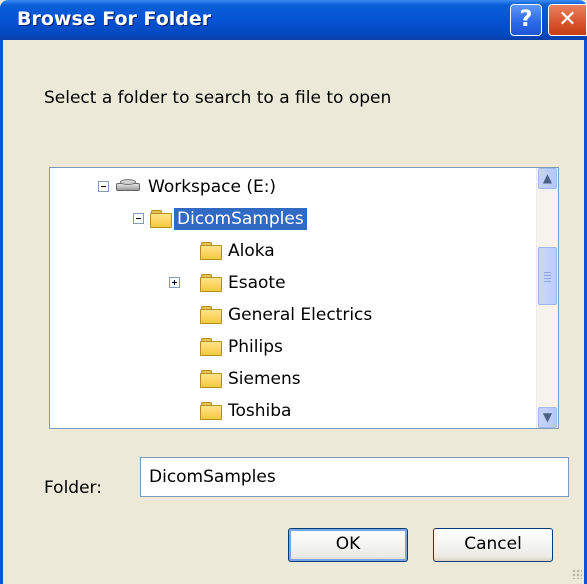 The width and height of the screenshot is (587, 584). I want to click on tree-item-general-electrics: General Electrics, so click(290, 316).